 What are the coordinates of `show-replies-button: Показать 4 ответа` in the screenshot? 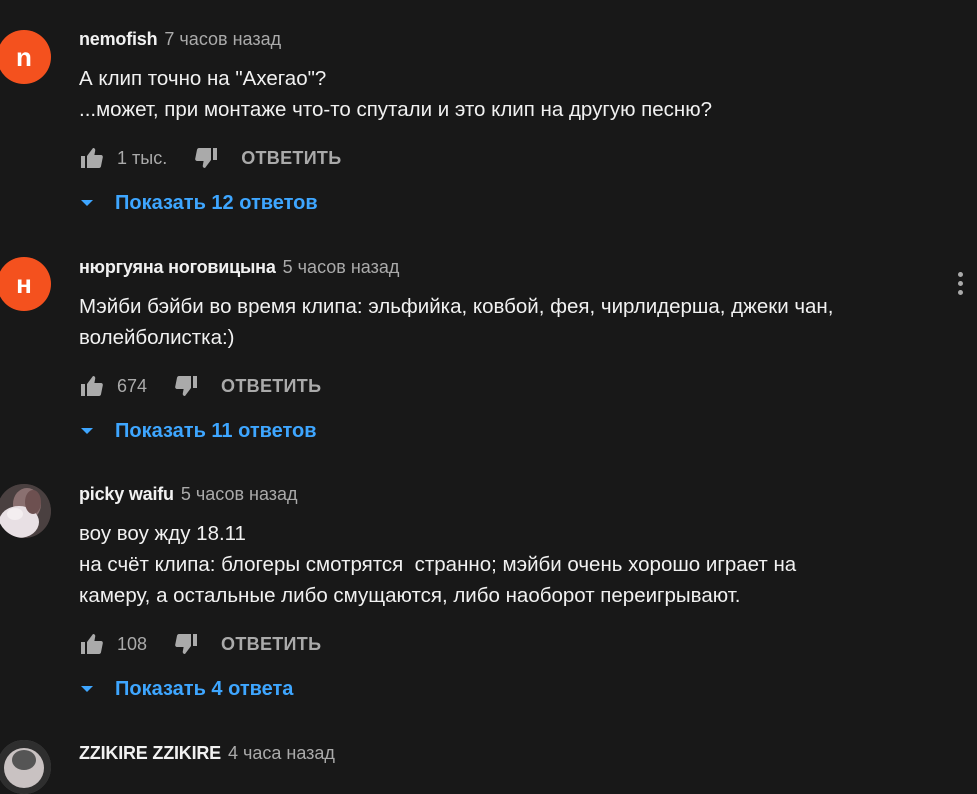 It's located at (508, 689).